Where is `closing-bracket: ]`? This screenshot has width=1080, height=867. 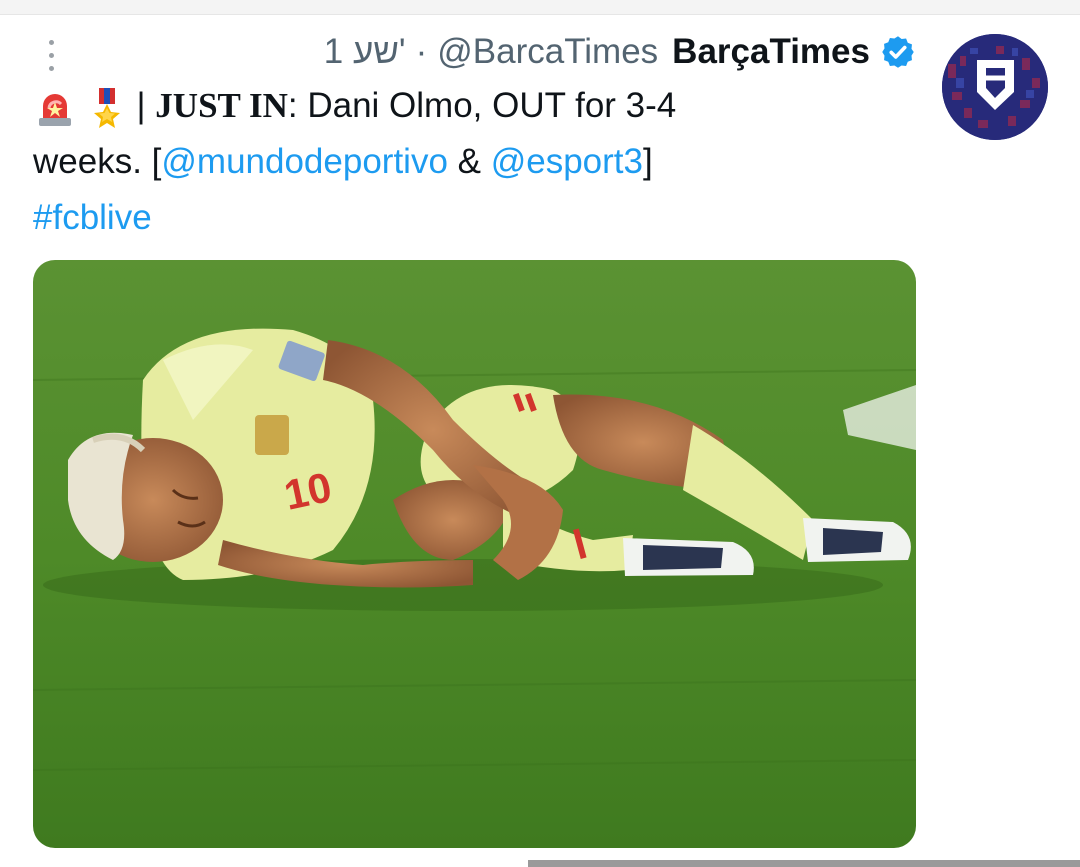 closing-bracket: ] is located at coordinates (648, 161).